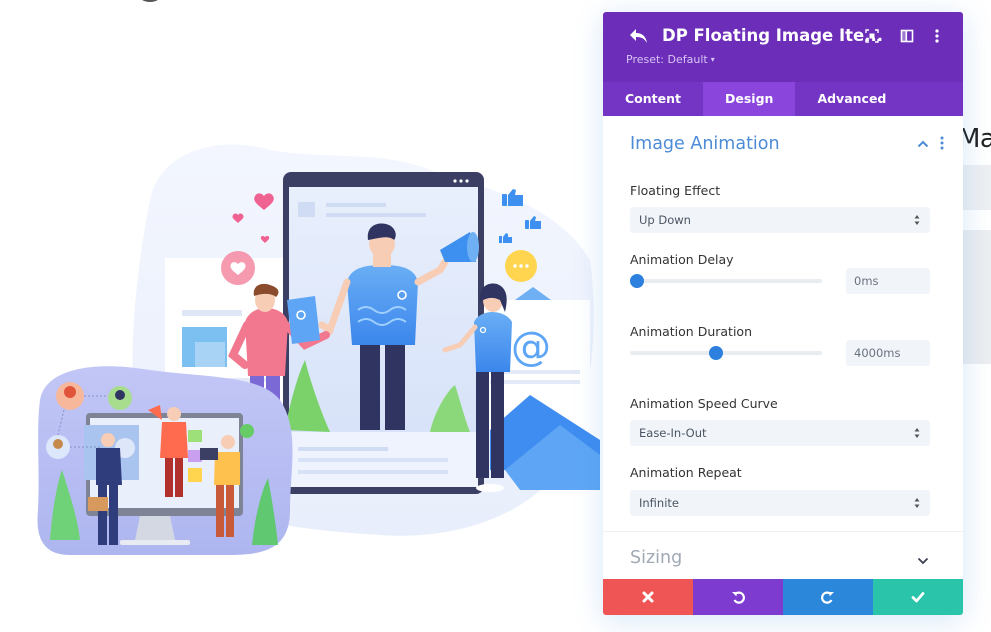  What do you see at coordinates (851, 99) in the screenshot?
I see `tab-advanced: Advanced` at bounding box center [851, 99].